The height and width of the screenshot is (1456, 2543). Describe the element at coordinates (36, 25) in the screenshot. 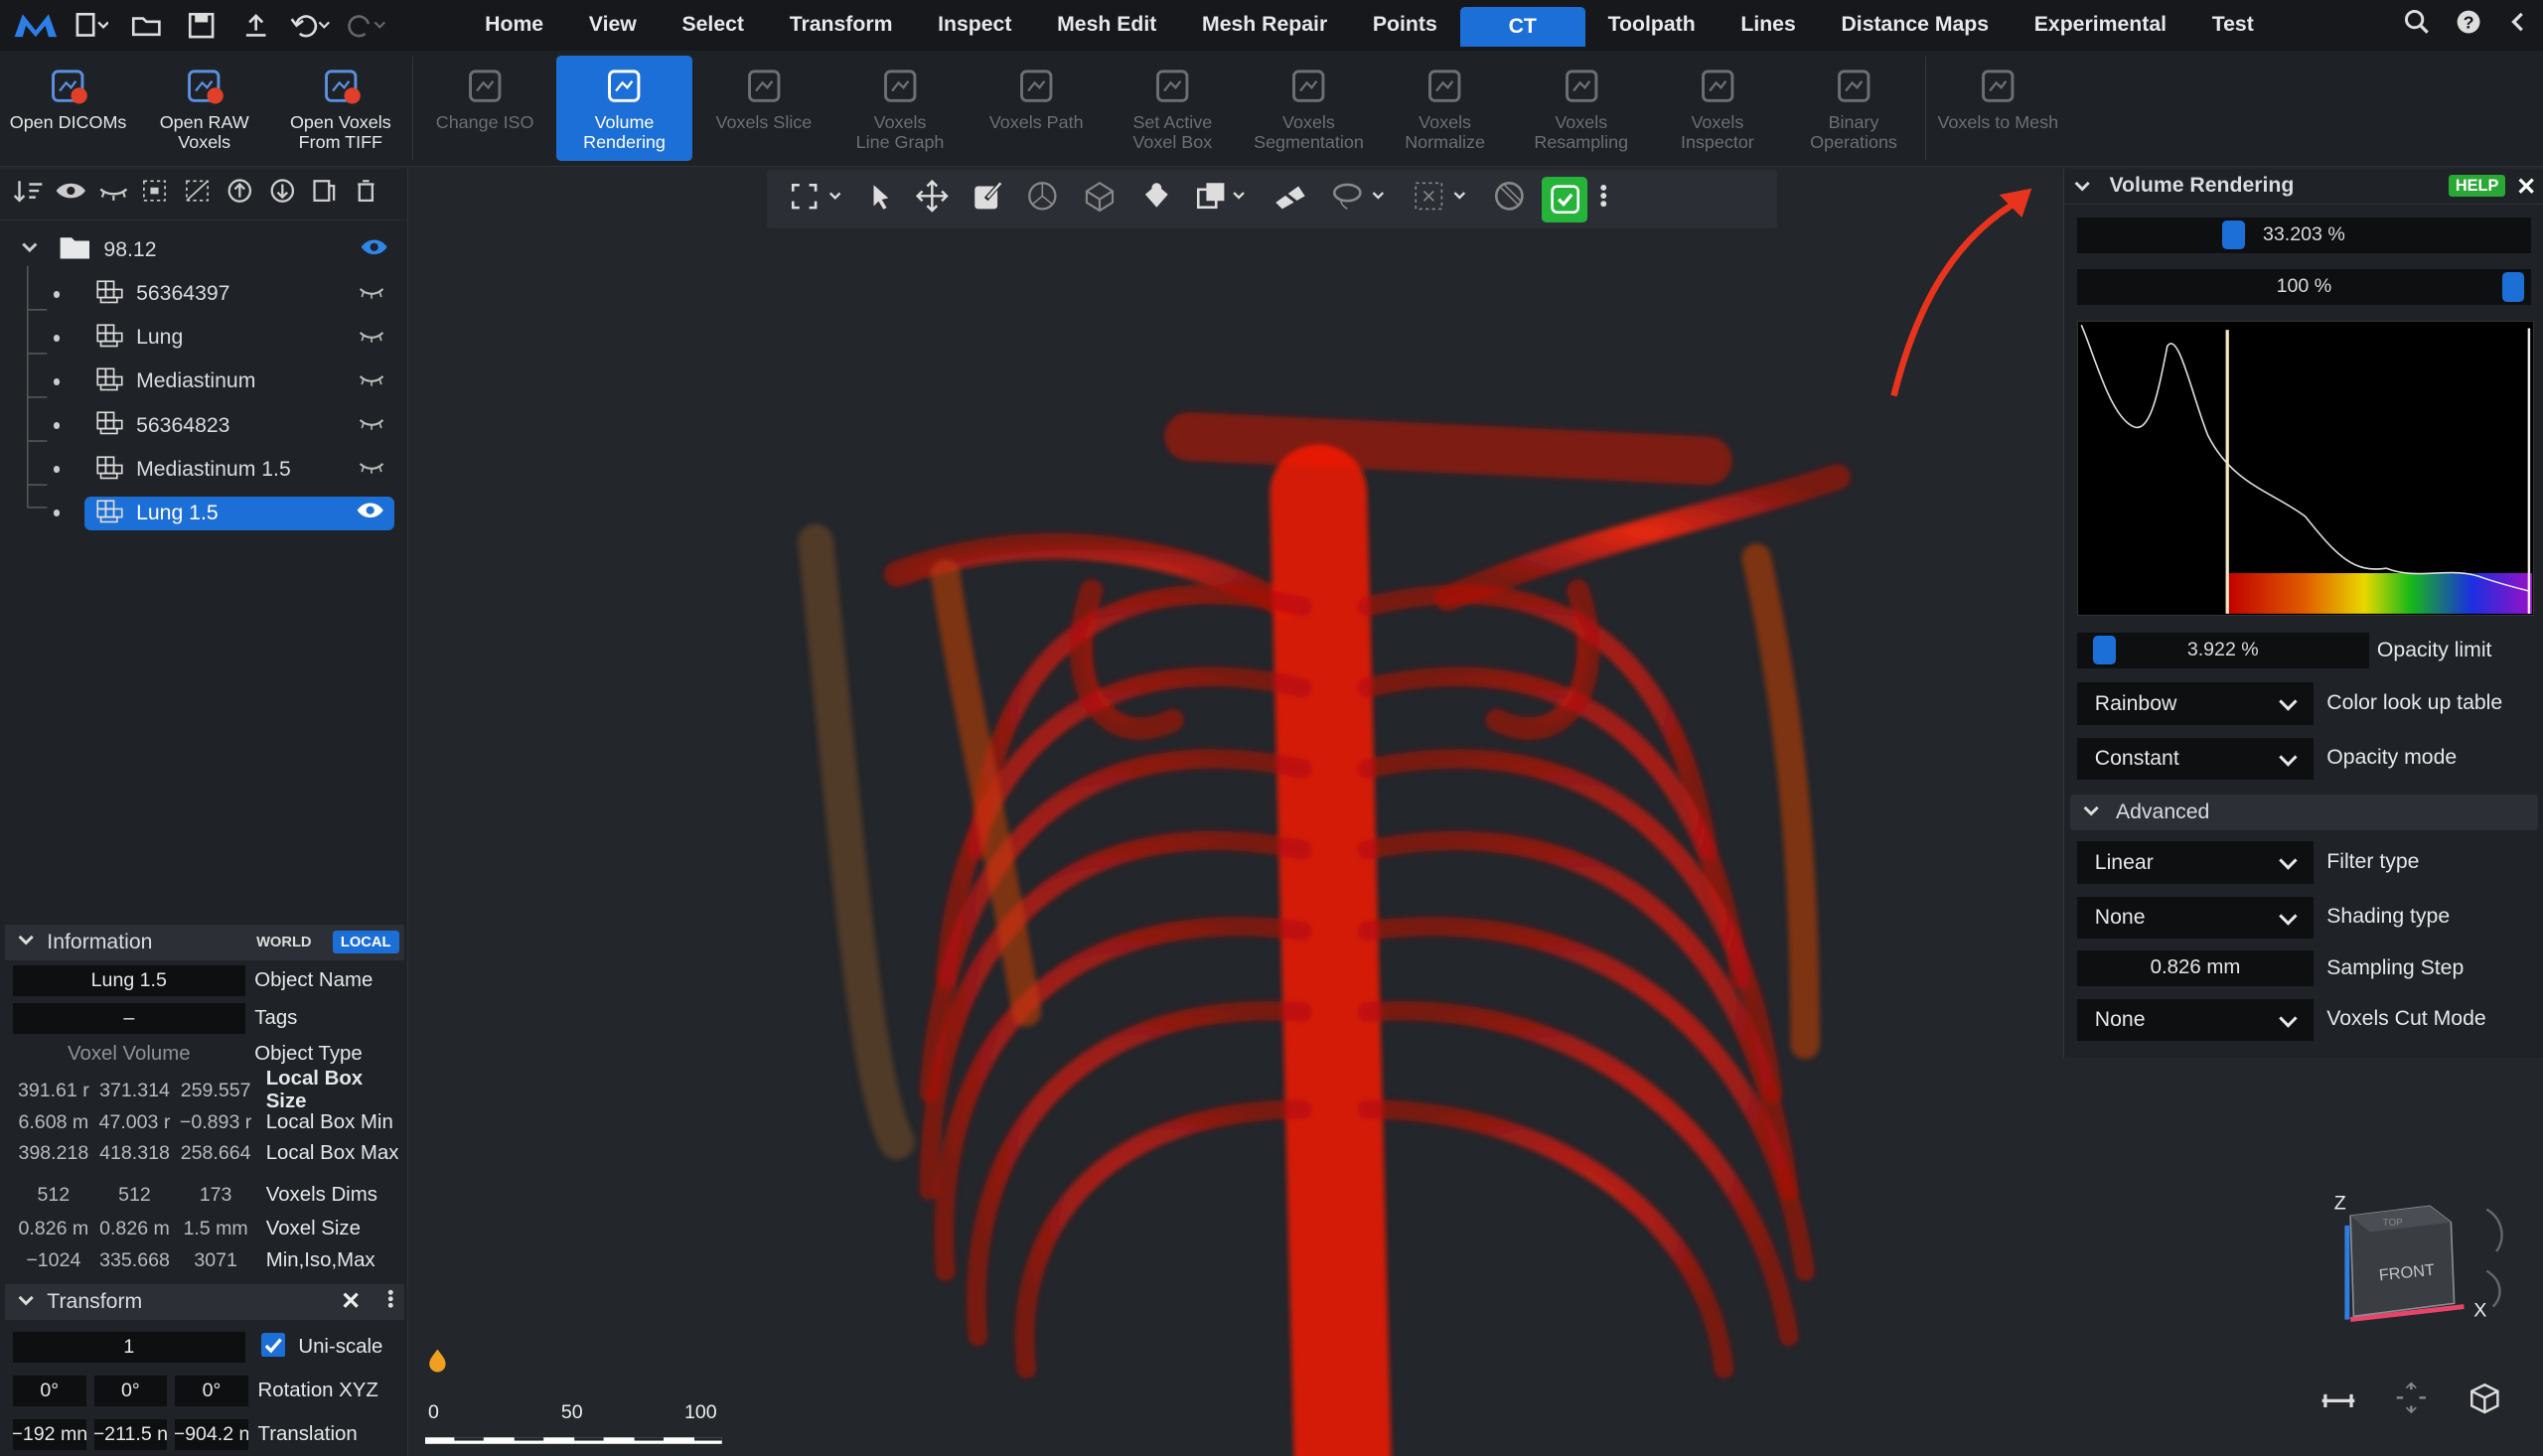

I see `app-logo-icon` at that location.